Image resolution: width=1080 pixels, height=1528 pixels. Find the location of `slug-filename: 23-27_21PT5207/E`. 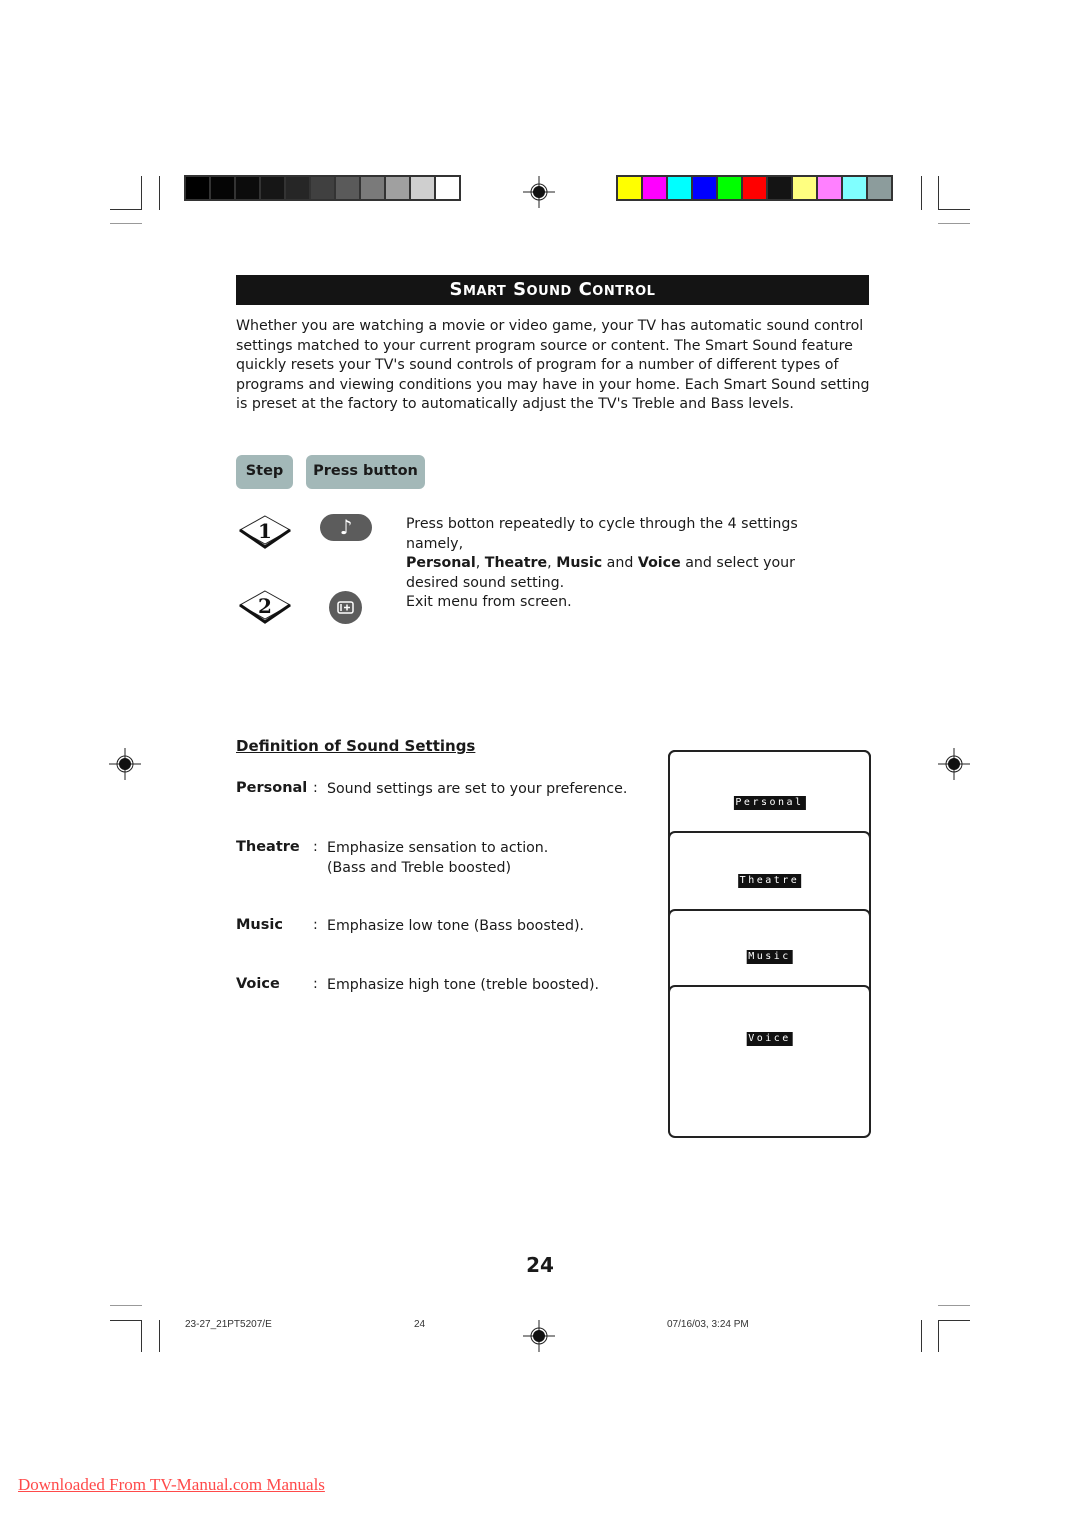

slug-filename: 23-27_21PT5207/E is located at coordinates (228, 1324).